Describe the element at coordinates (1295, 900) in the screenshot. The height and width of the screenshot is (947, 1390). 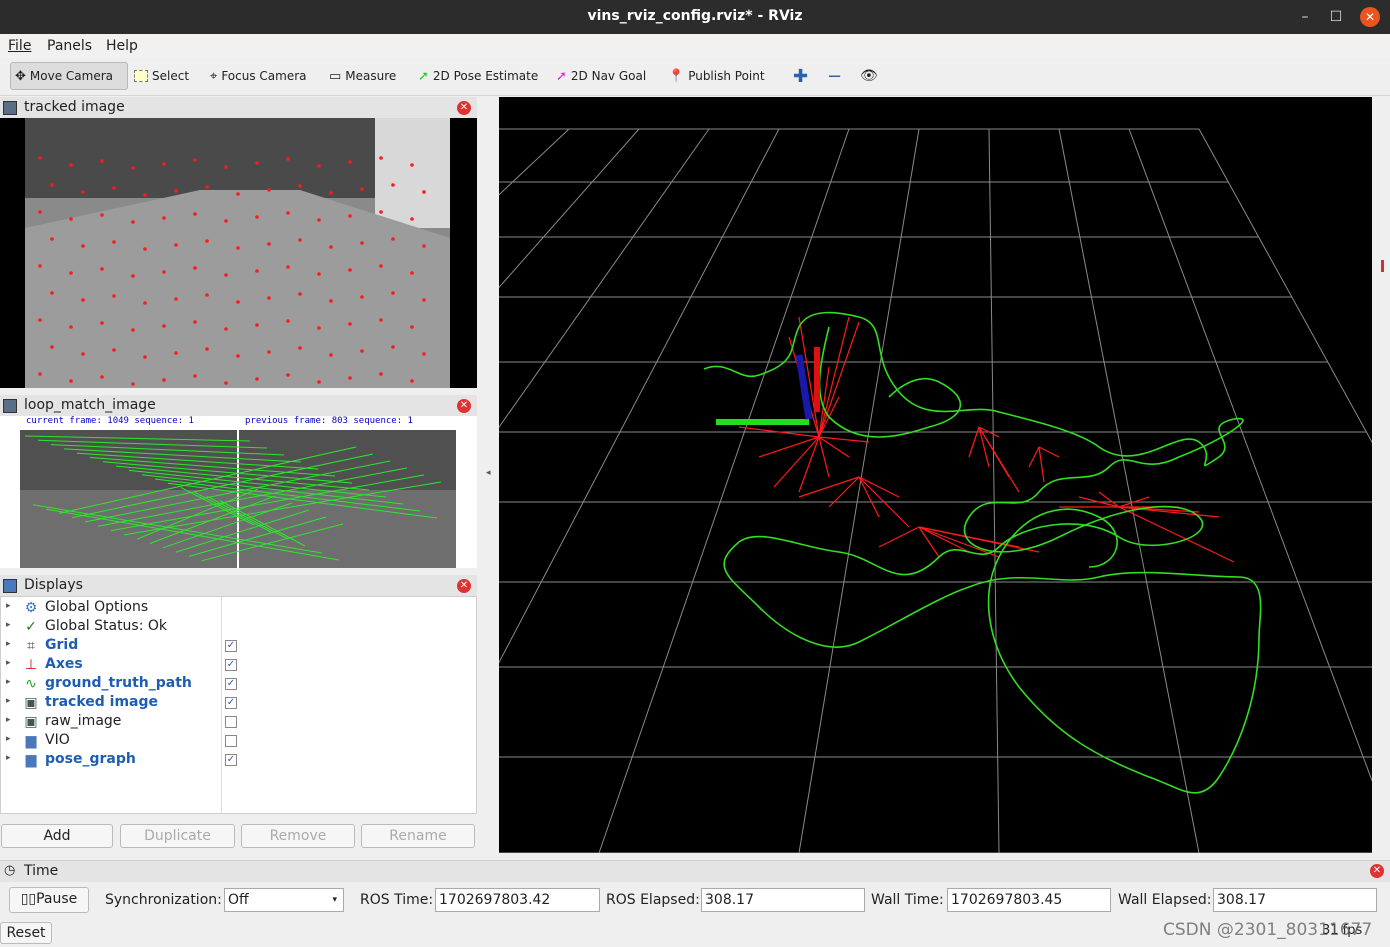
I see `wall-elapsed-field: 308.17` at that location.